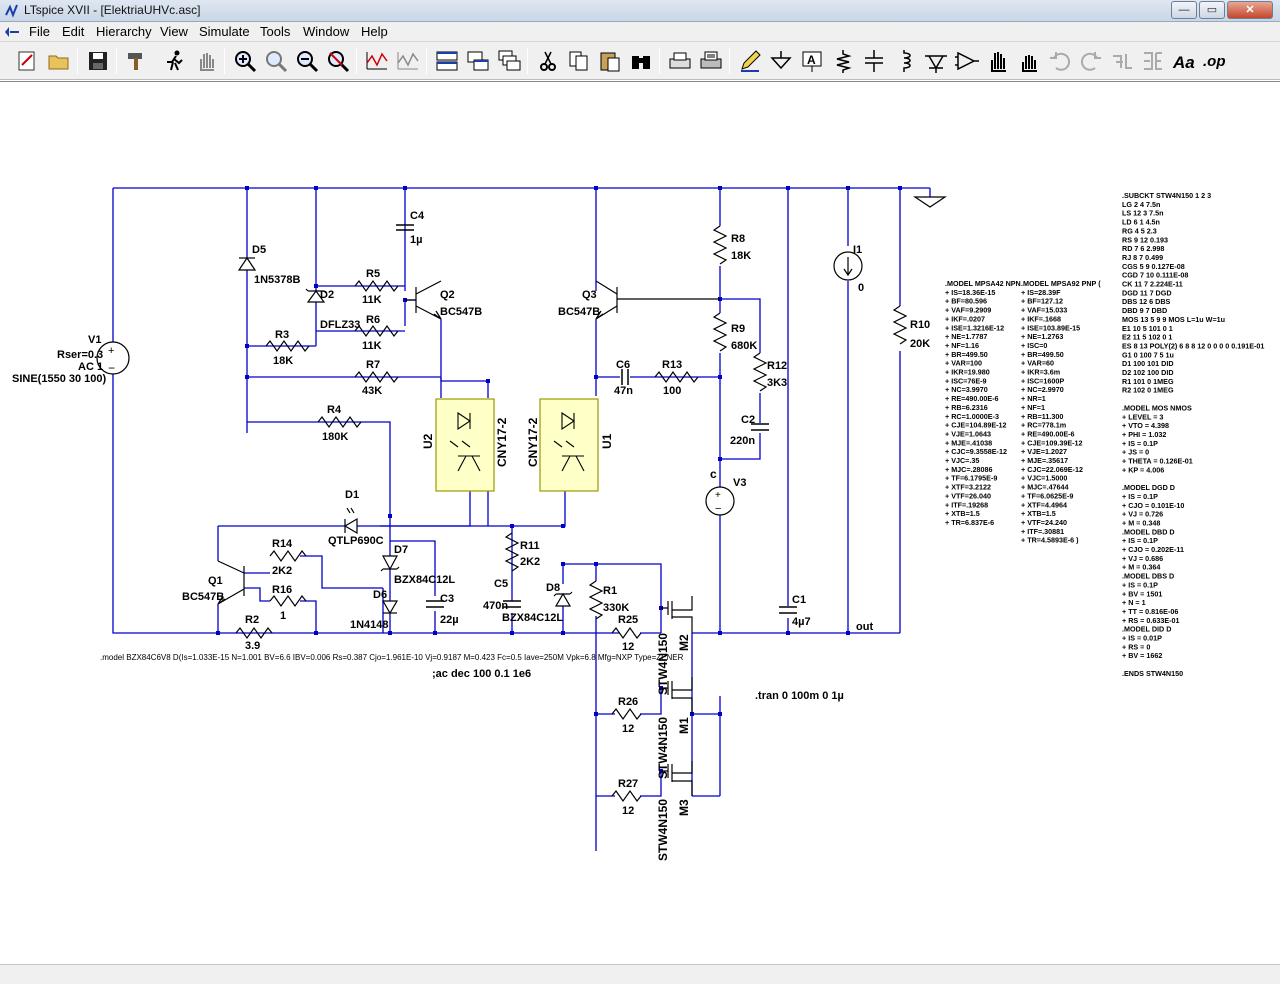 This screenshot has width=1280, height=984. What do you see at coordinates (799, 600) in the screenshot?
I see `label-c1: C1` at bounding box center [799, 600].